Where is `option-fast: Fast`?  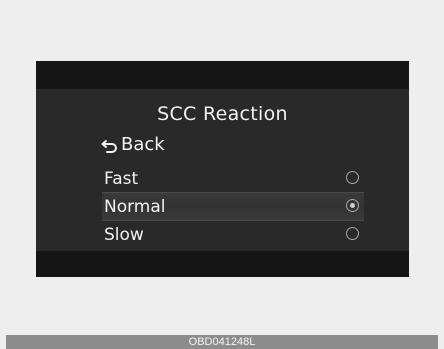
option-fast: Fast is located at coordinates (233, 179).